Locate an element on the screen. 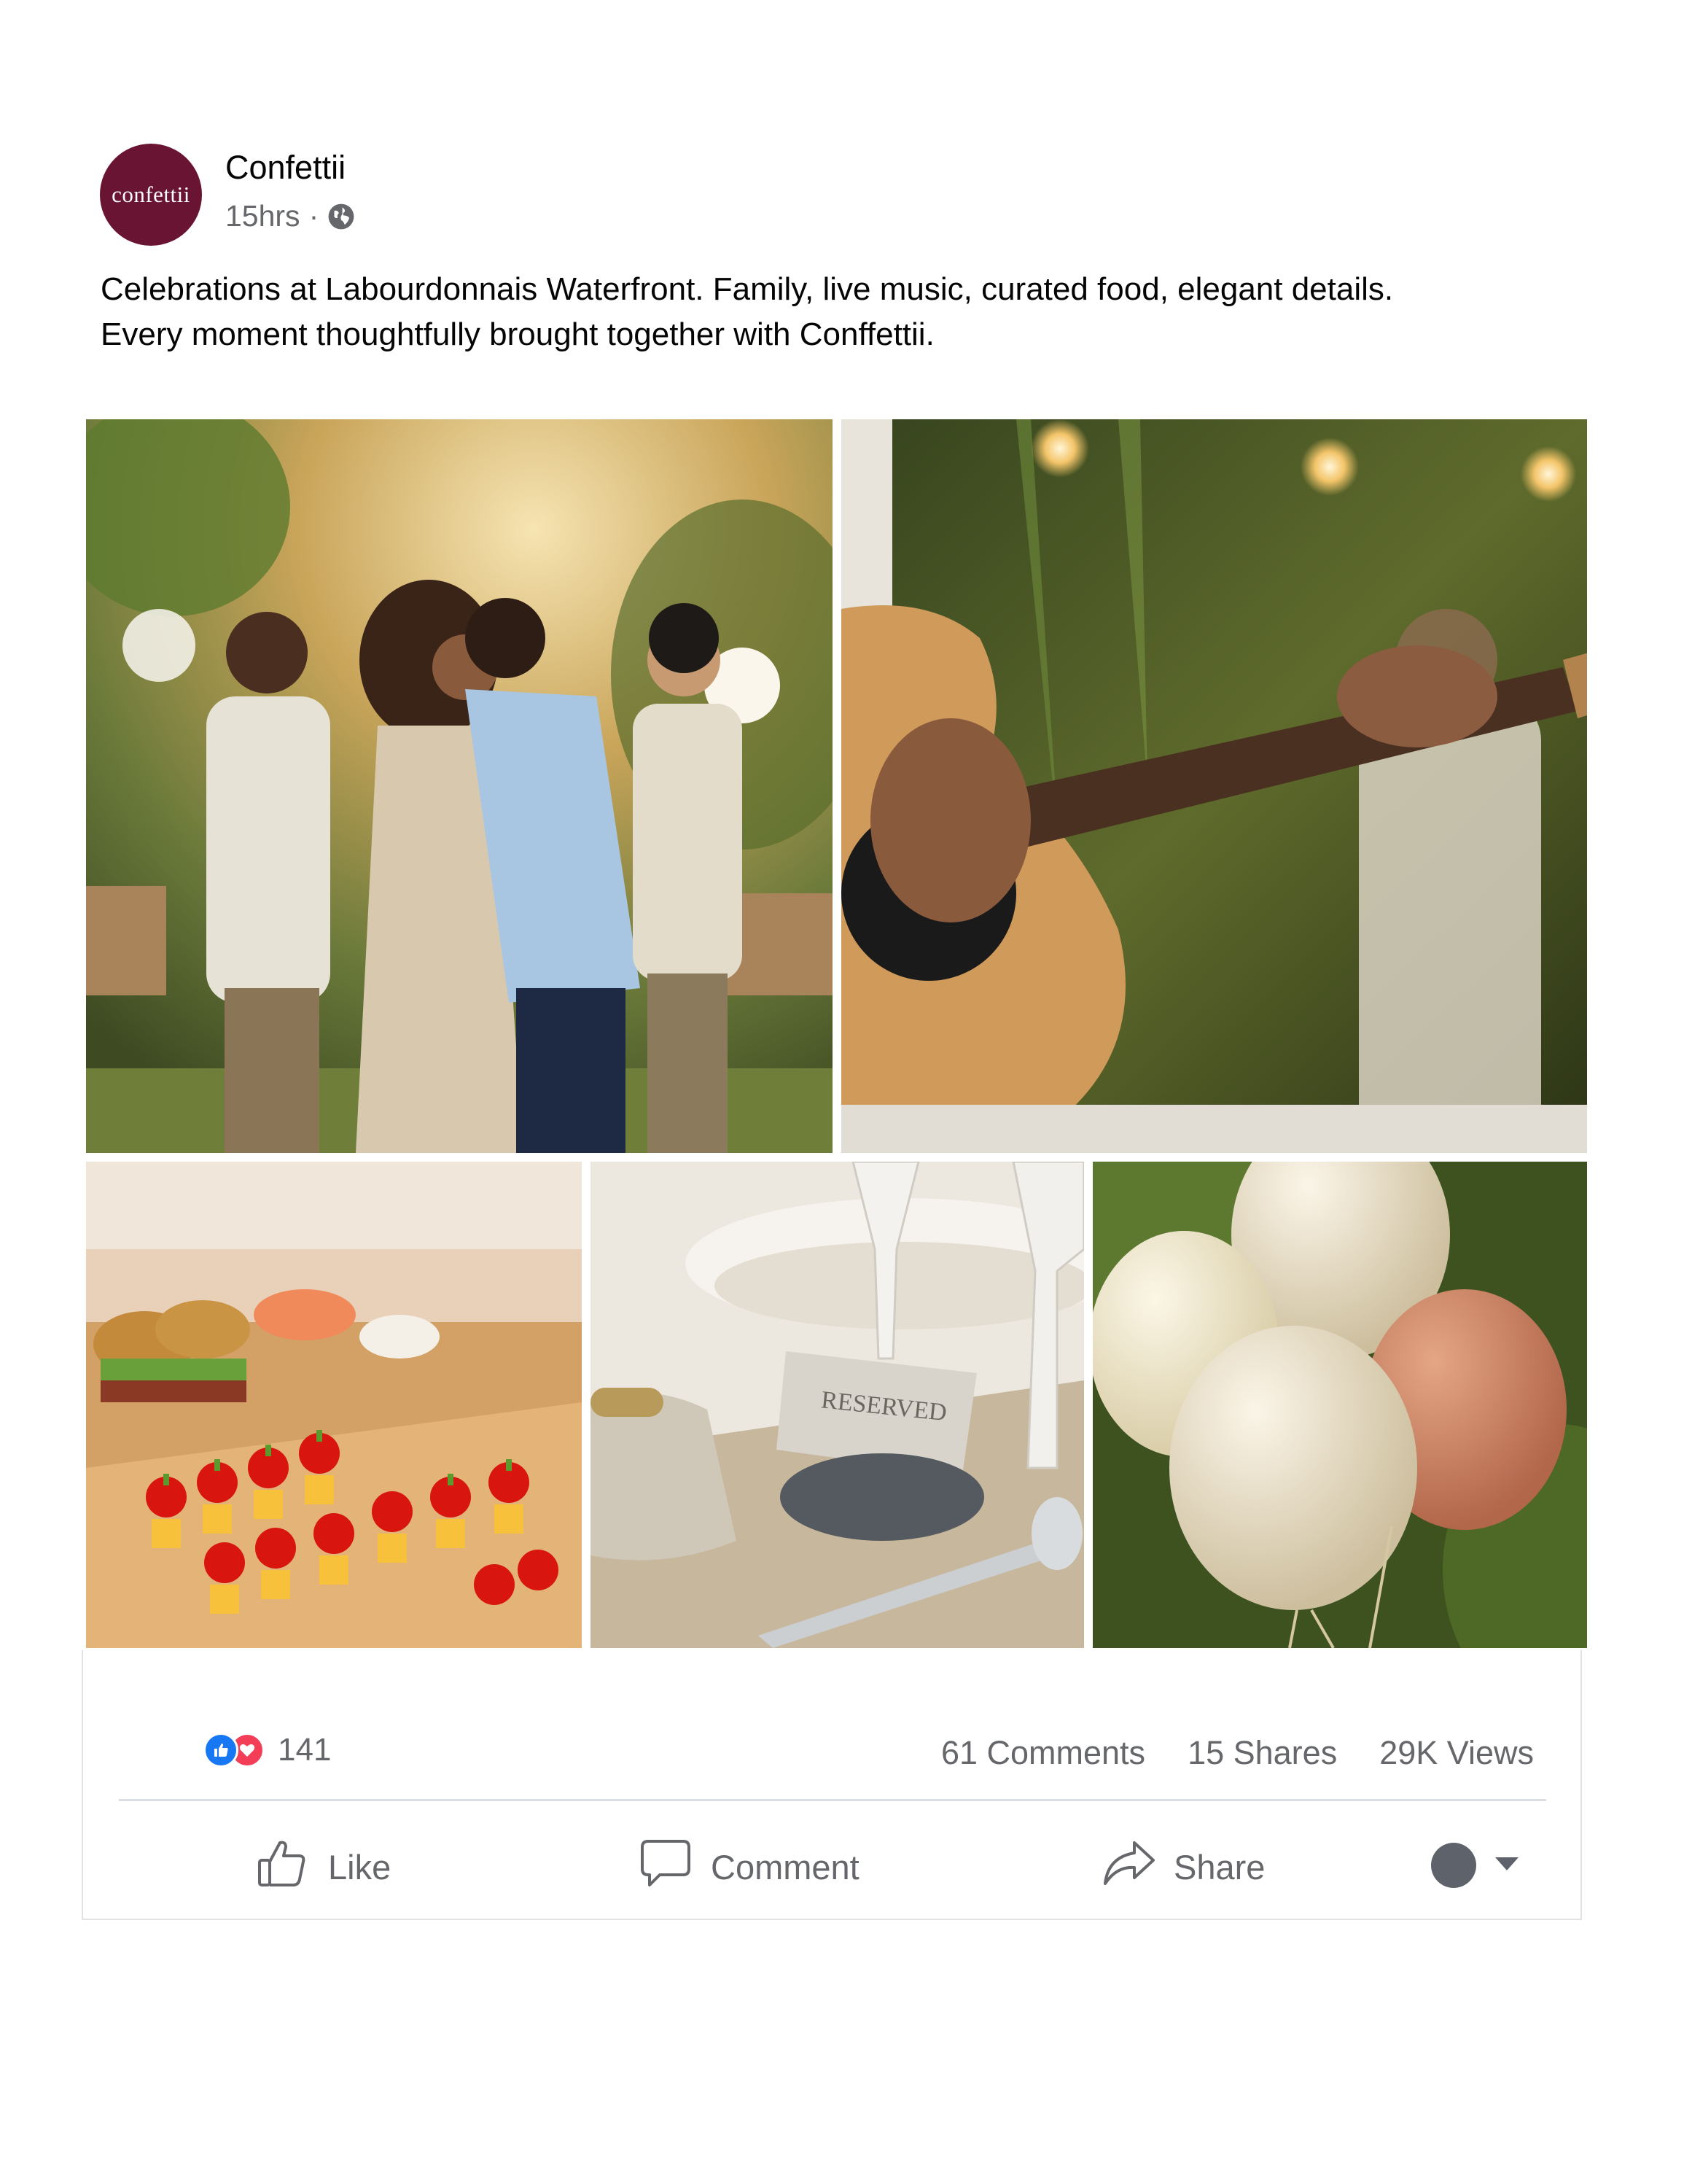 This screenshot has height=2184, width=1684. photo-balloons is located at coordinates (1340, 1405).